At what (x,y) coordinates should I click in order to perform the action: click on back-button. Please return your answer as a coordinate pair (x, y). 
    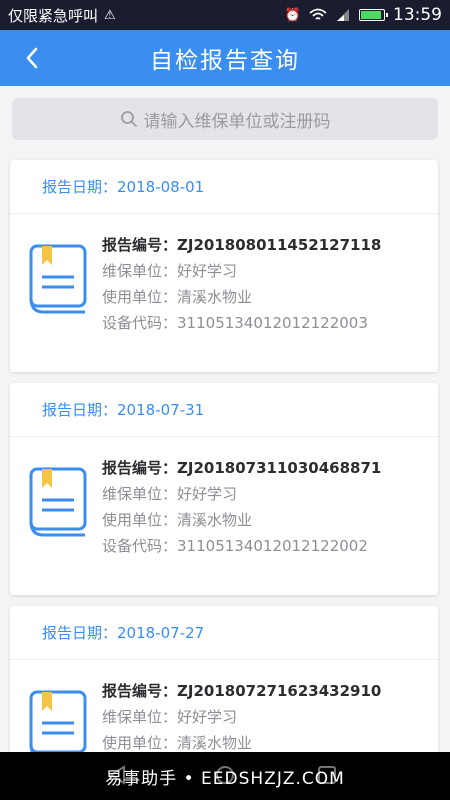
    Looking at the image, I should click on (32, 58).